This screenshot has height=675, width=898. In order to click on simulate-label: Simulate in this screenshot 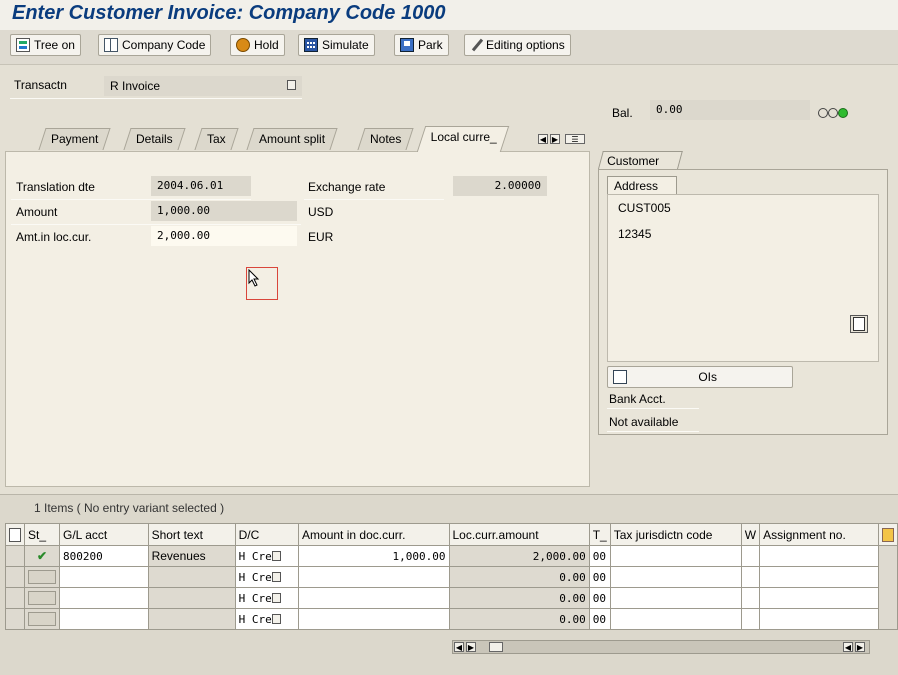, I will do `click(345, 45)`.